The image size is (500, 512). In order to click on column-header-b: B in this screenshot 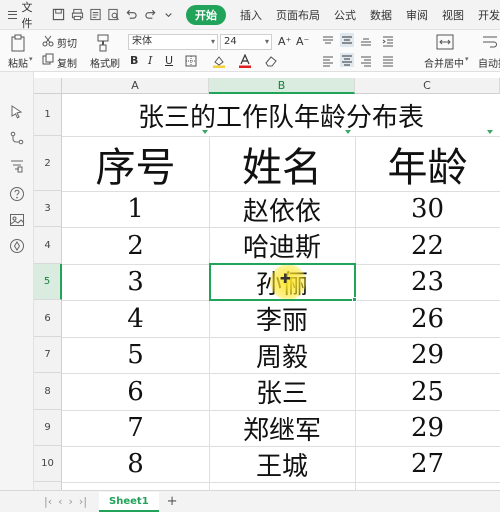, I will do `click(282, 86)`.